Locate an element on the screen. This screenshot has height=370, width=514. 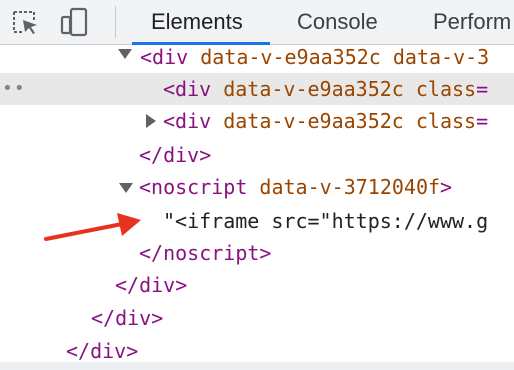
panel-bottom-edge is located at coordinates (257, 366).